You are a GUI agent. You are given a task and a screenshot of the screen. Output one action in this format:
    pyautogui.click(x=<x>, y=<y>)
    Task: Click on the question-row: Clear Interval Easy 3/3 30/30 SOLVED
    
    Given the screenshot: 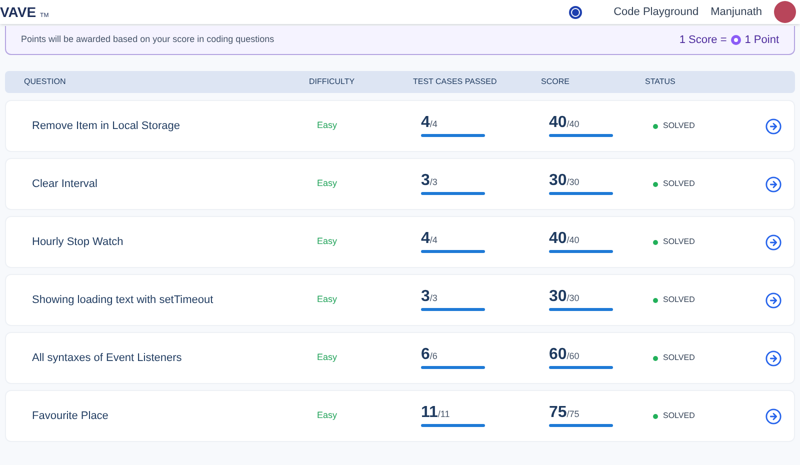 What is the action you would take?
    pyautogui.click(x=400, y=184)
    